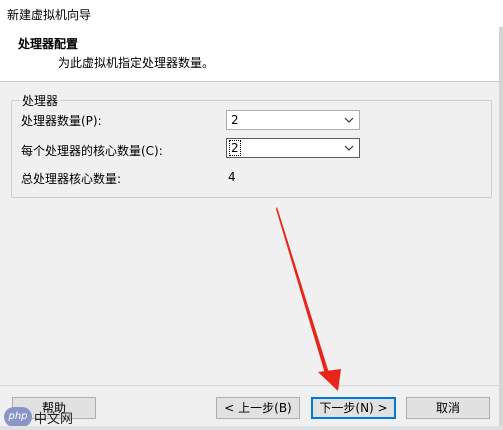 This screenshot has height=430, width=503. Describe the element at coordinates (232, 177) in the screenshot. I see `total-cores-value: 4` at that location.